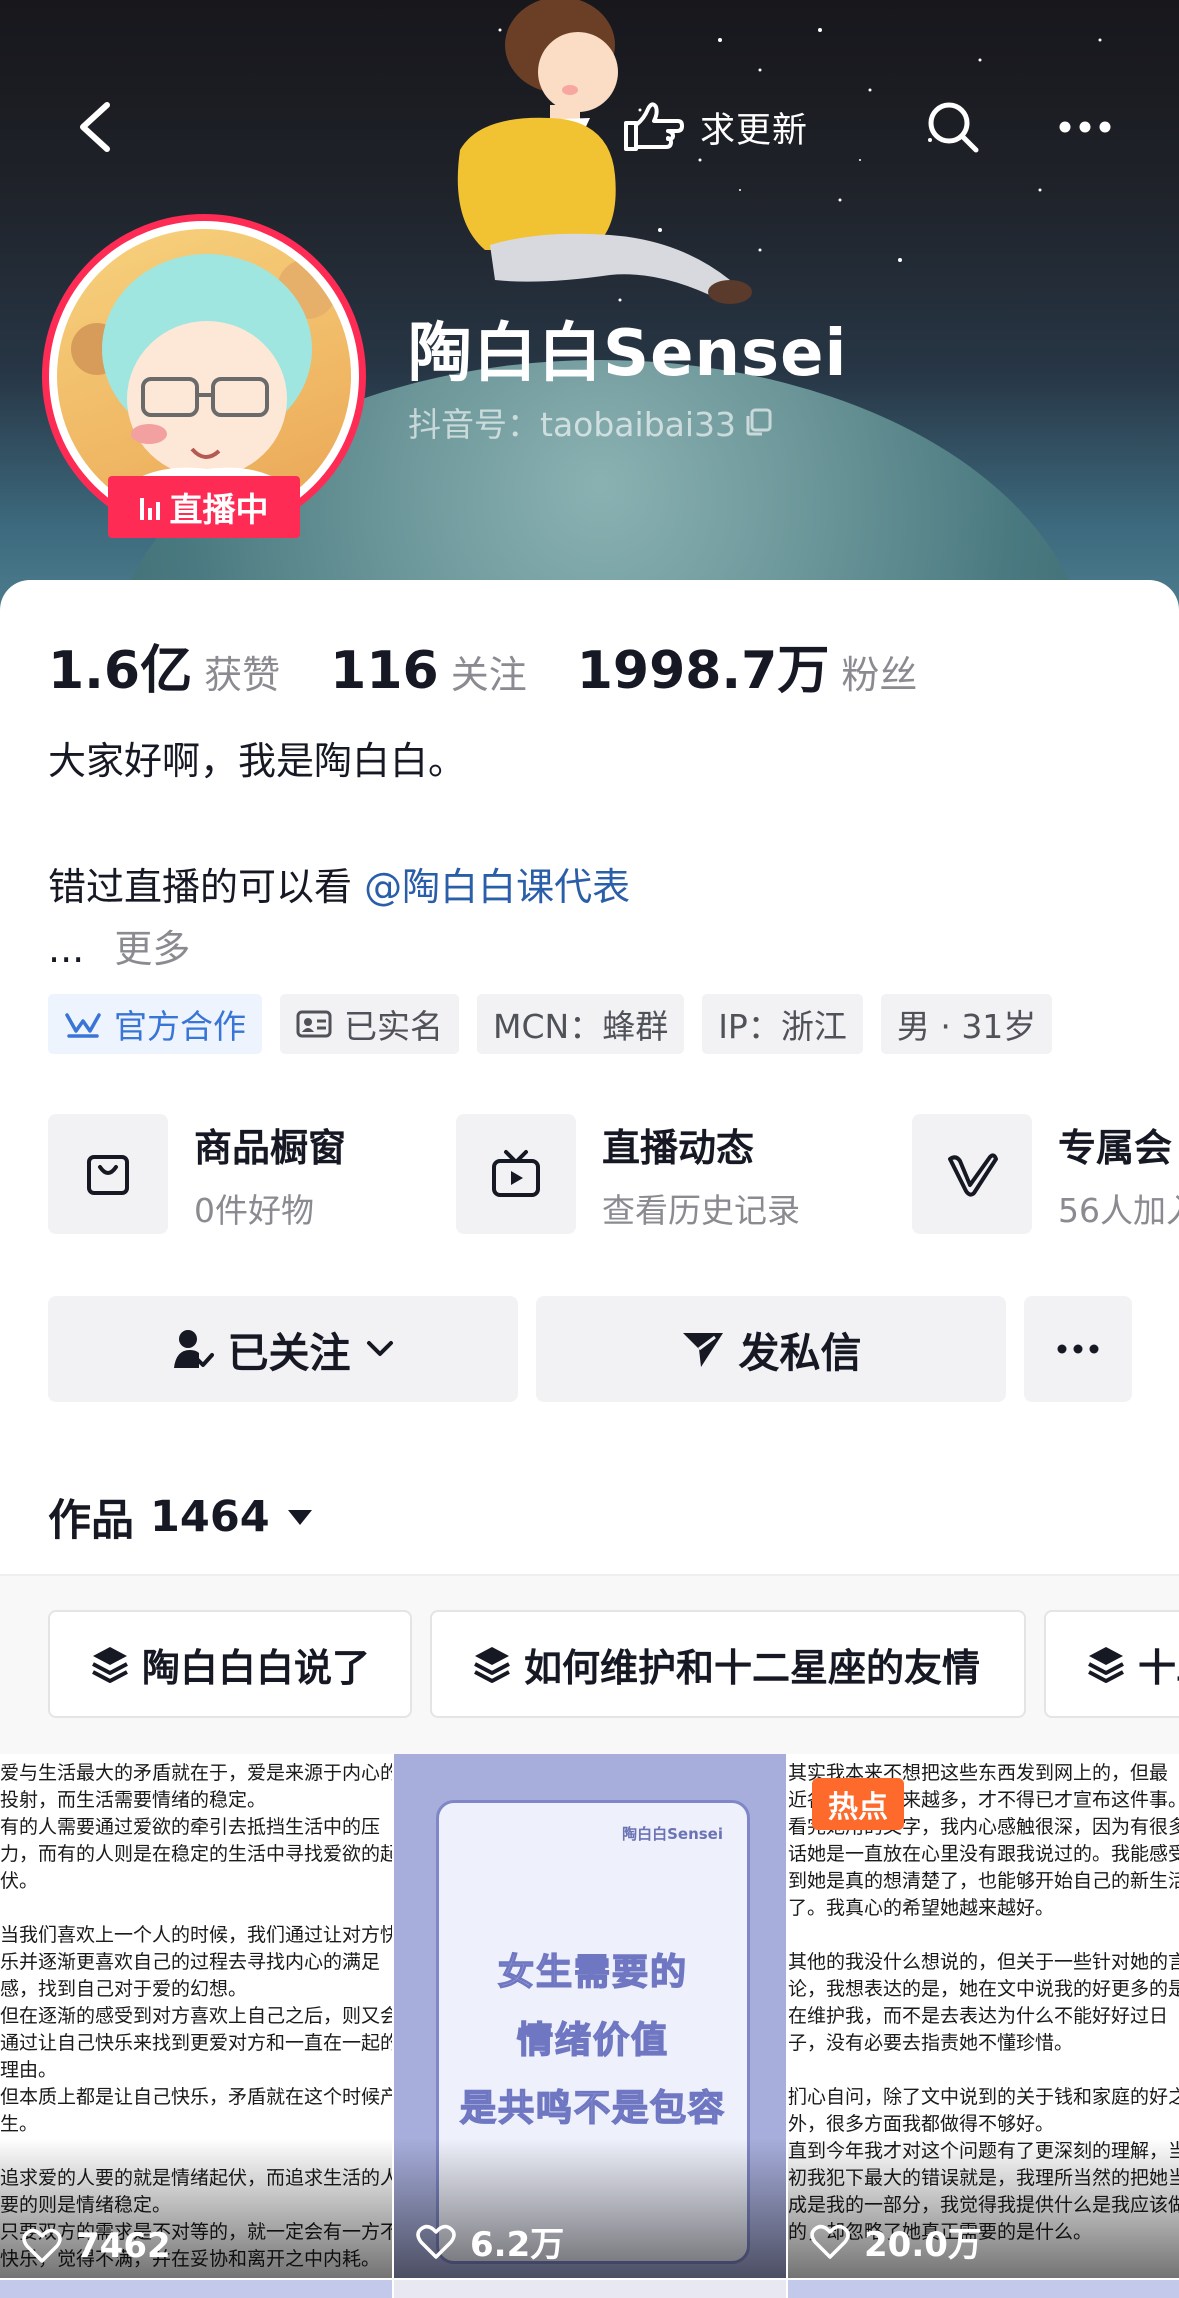 The width and height of the screenshot is (1179, 2298). I want to click on service-subtitle: 0件好物, so click(254, 1210).